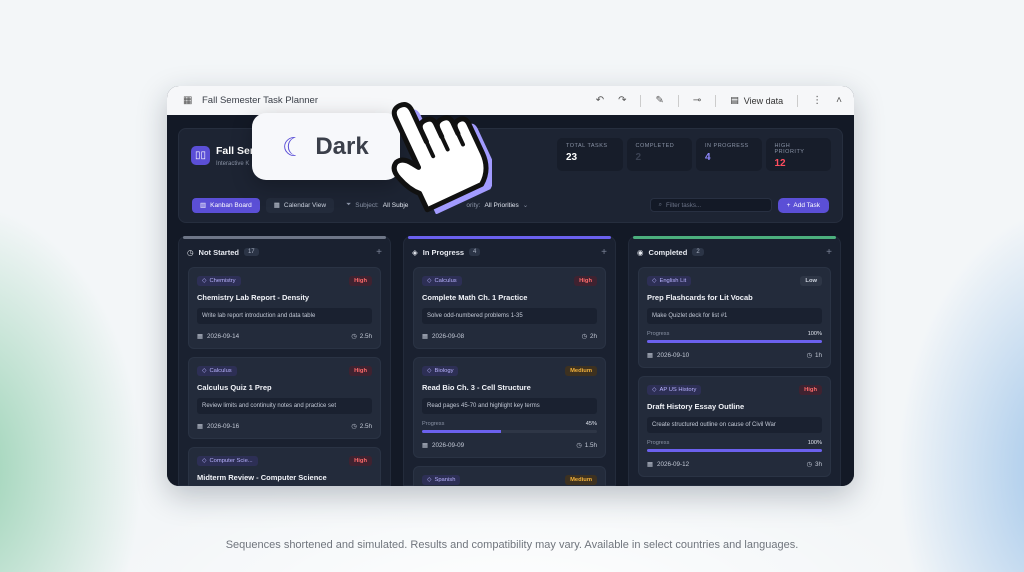  What do you see at coordinates (445, 281) in the screenshot?
I see `tag-label: Calculus` at bounding box center [445, 281].